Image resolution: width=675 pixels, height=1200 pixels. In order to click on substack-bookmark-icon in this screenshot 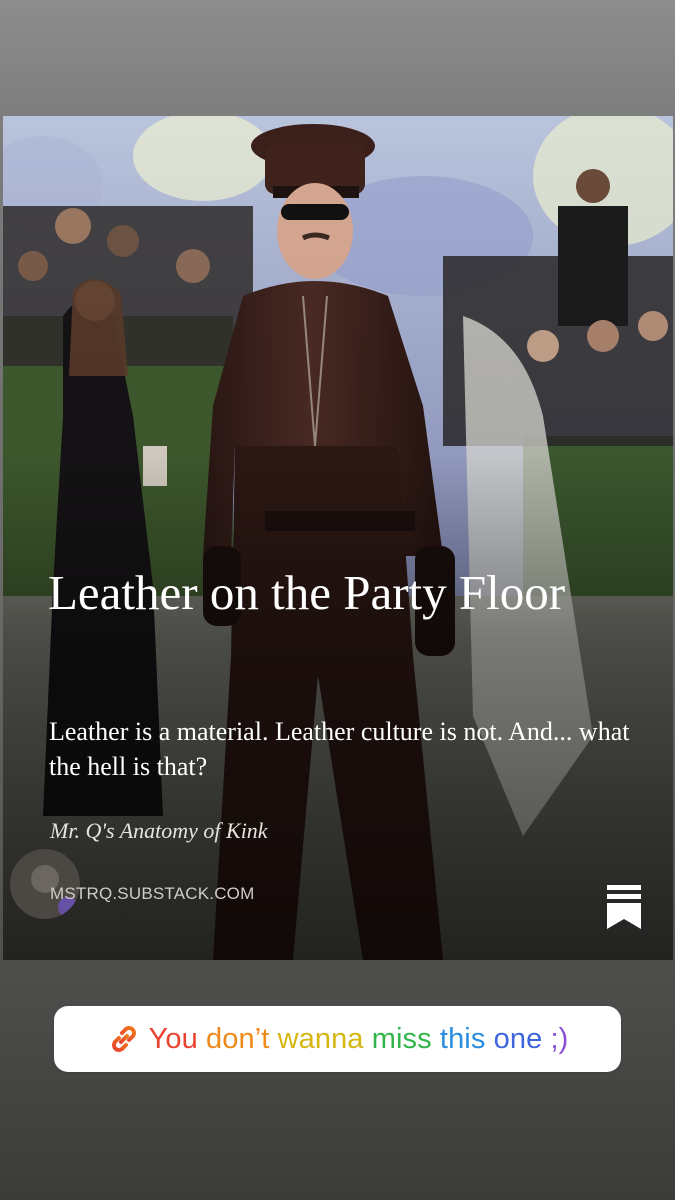, I will do `click(624, 907)`.